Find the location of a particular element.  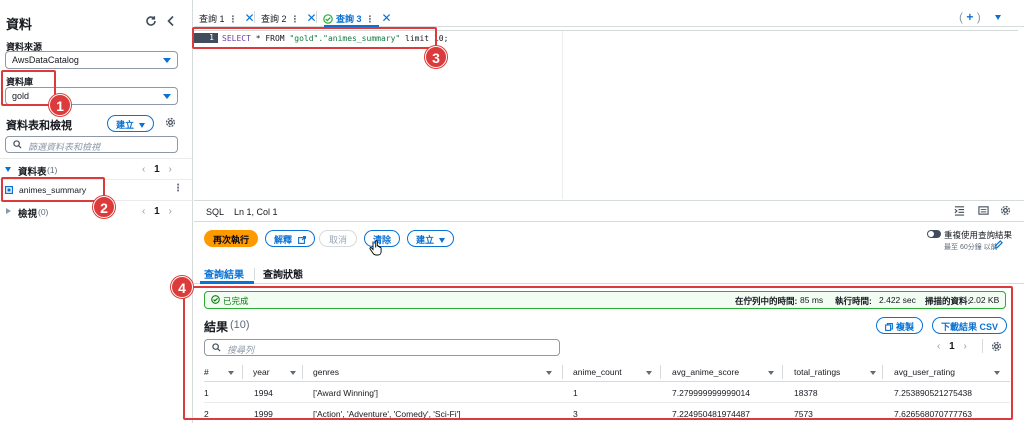

divider is located at coordinates (96, 158).